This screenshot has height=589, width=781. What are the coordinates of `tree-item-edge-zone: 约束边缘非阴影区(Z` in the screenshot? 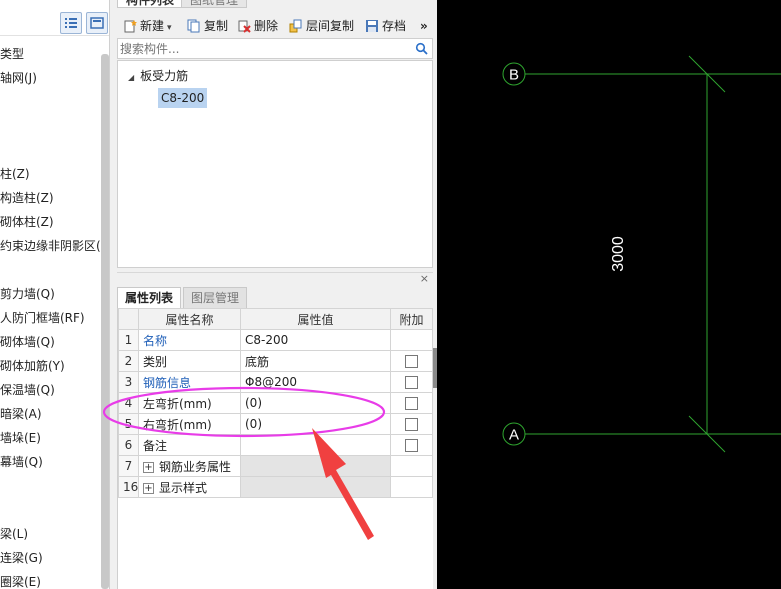 It's located at (54, 246).